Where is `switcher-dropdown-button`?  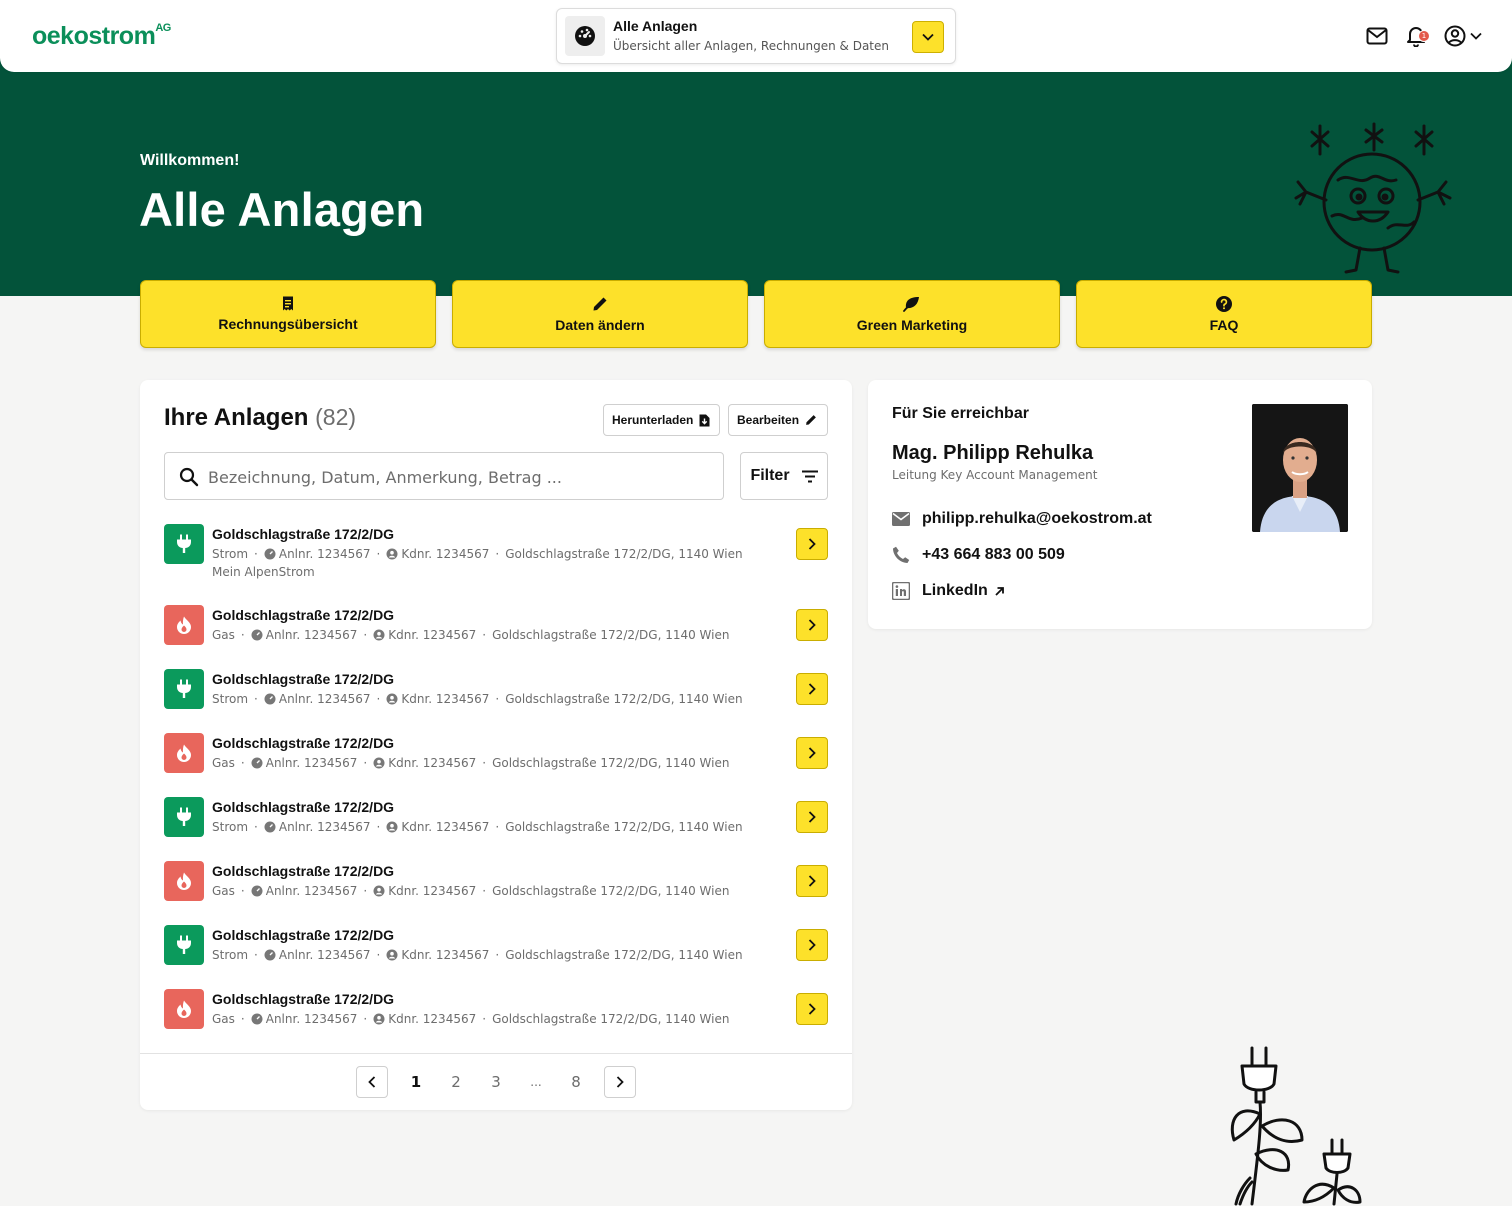
switcher-dropdown-button is located at coordinates (928, 37).